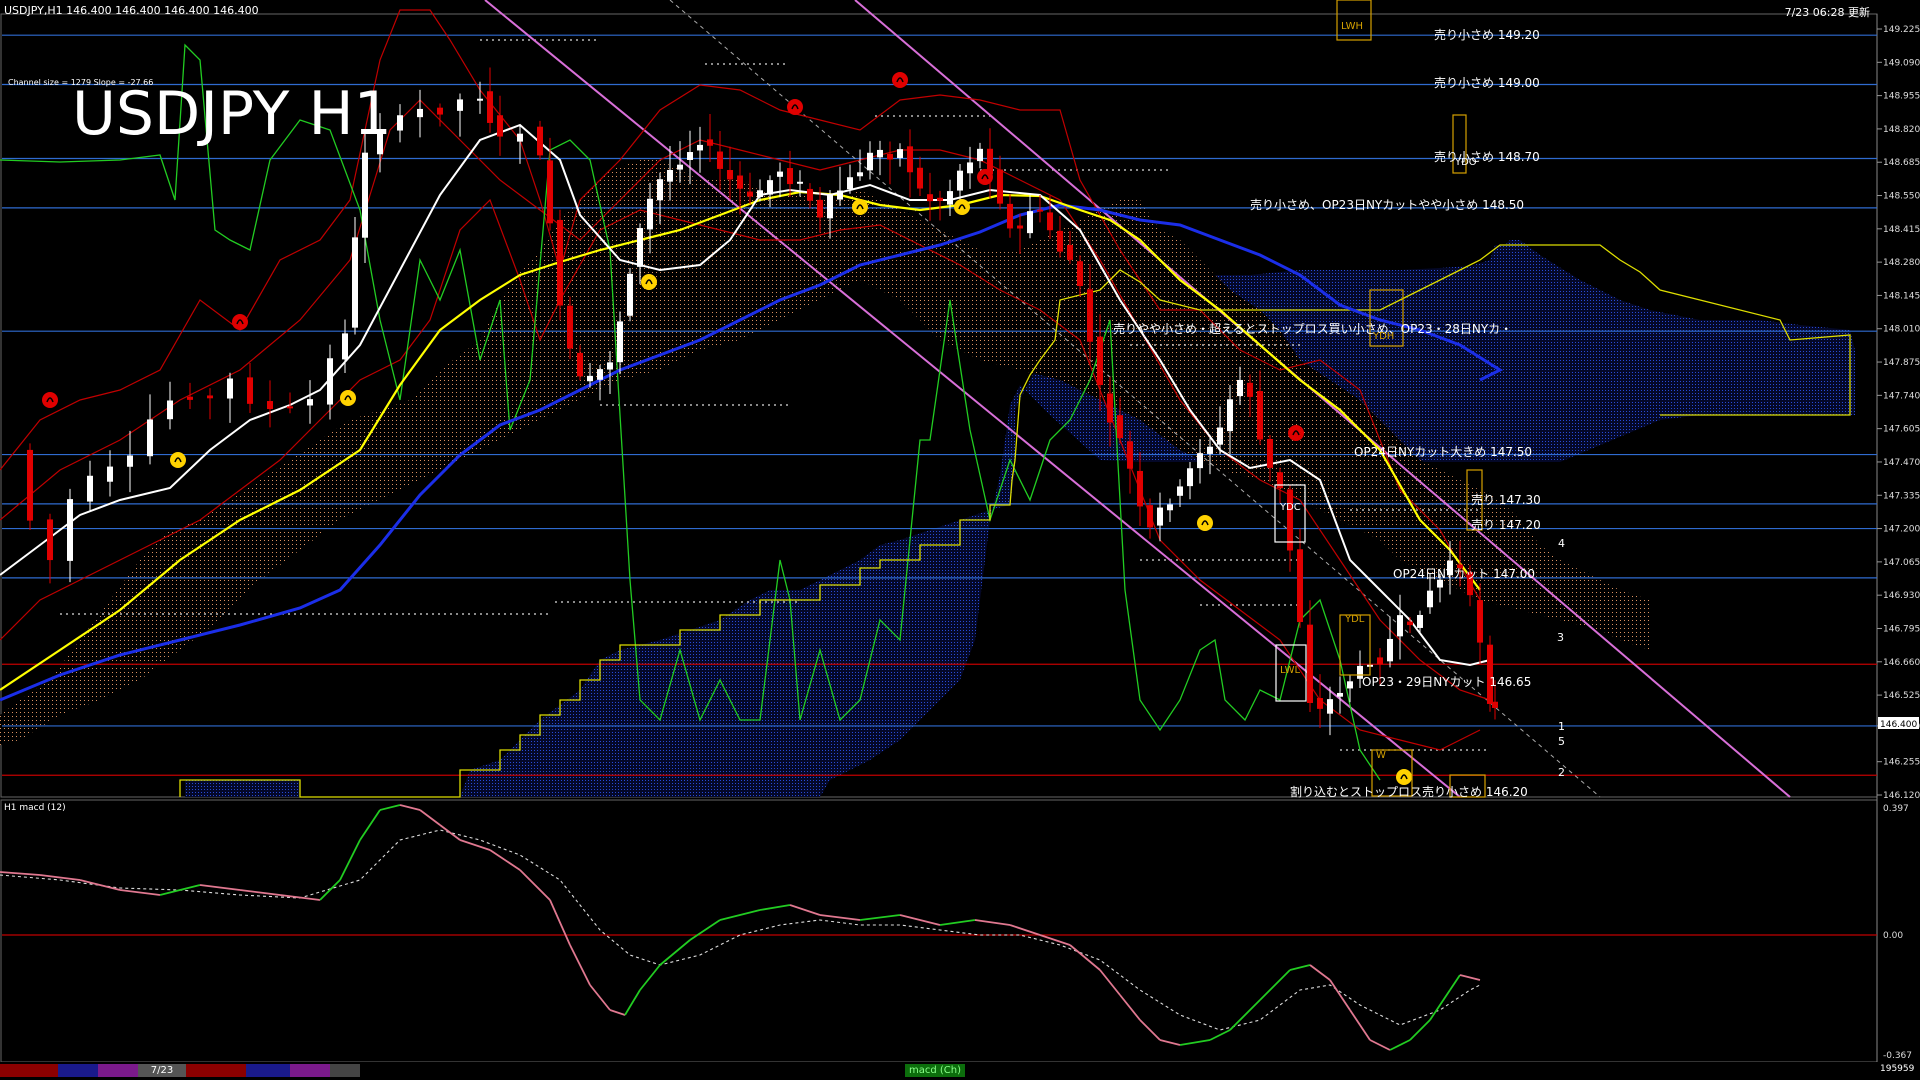  Describe the element at coordinates (1893, 936) in the screenshot. I see `macd-tick: 0.00` at that location.